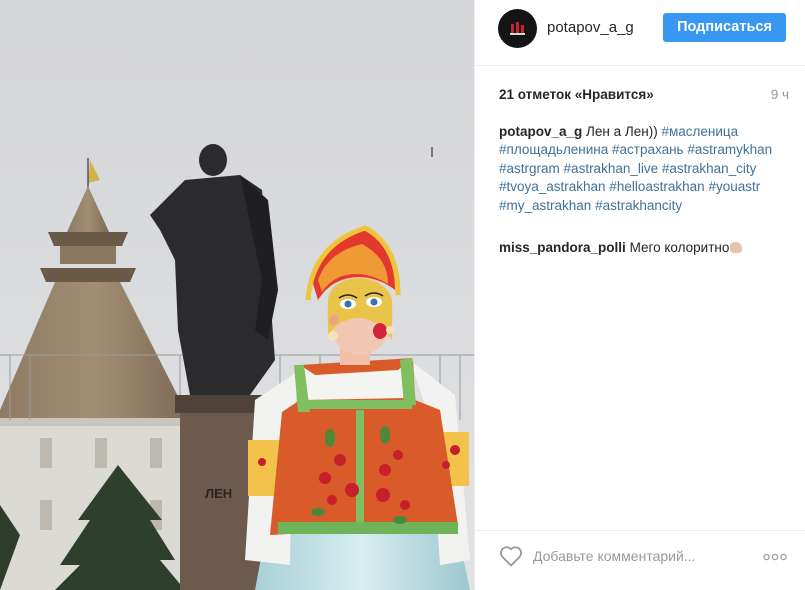  Describe the element at coordinates (529, 168) in the screenshot. I see `hashtag-link: #astrgram` at that location.